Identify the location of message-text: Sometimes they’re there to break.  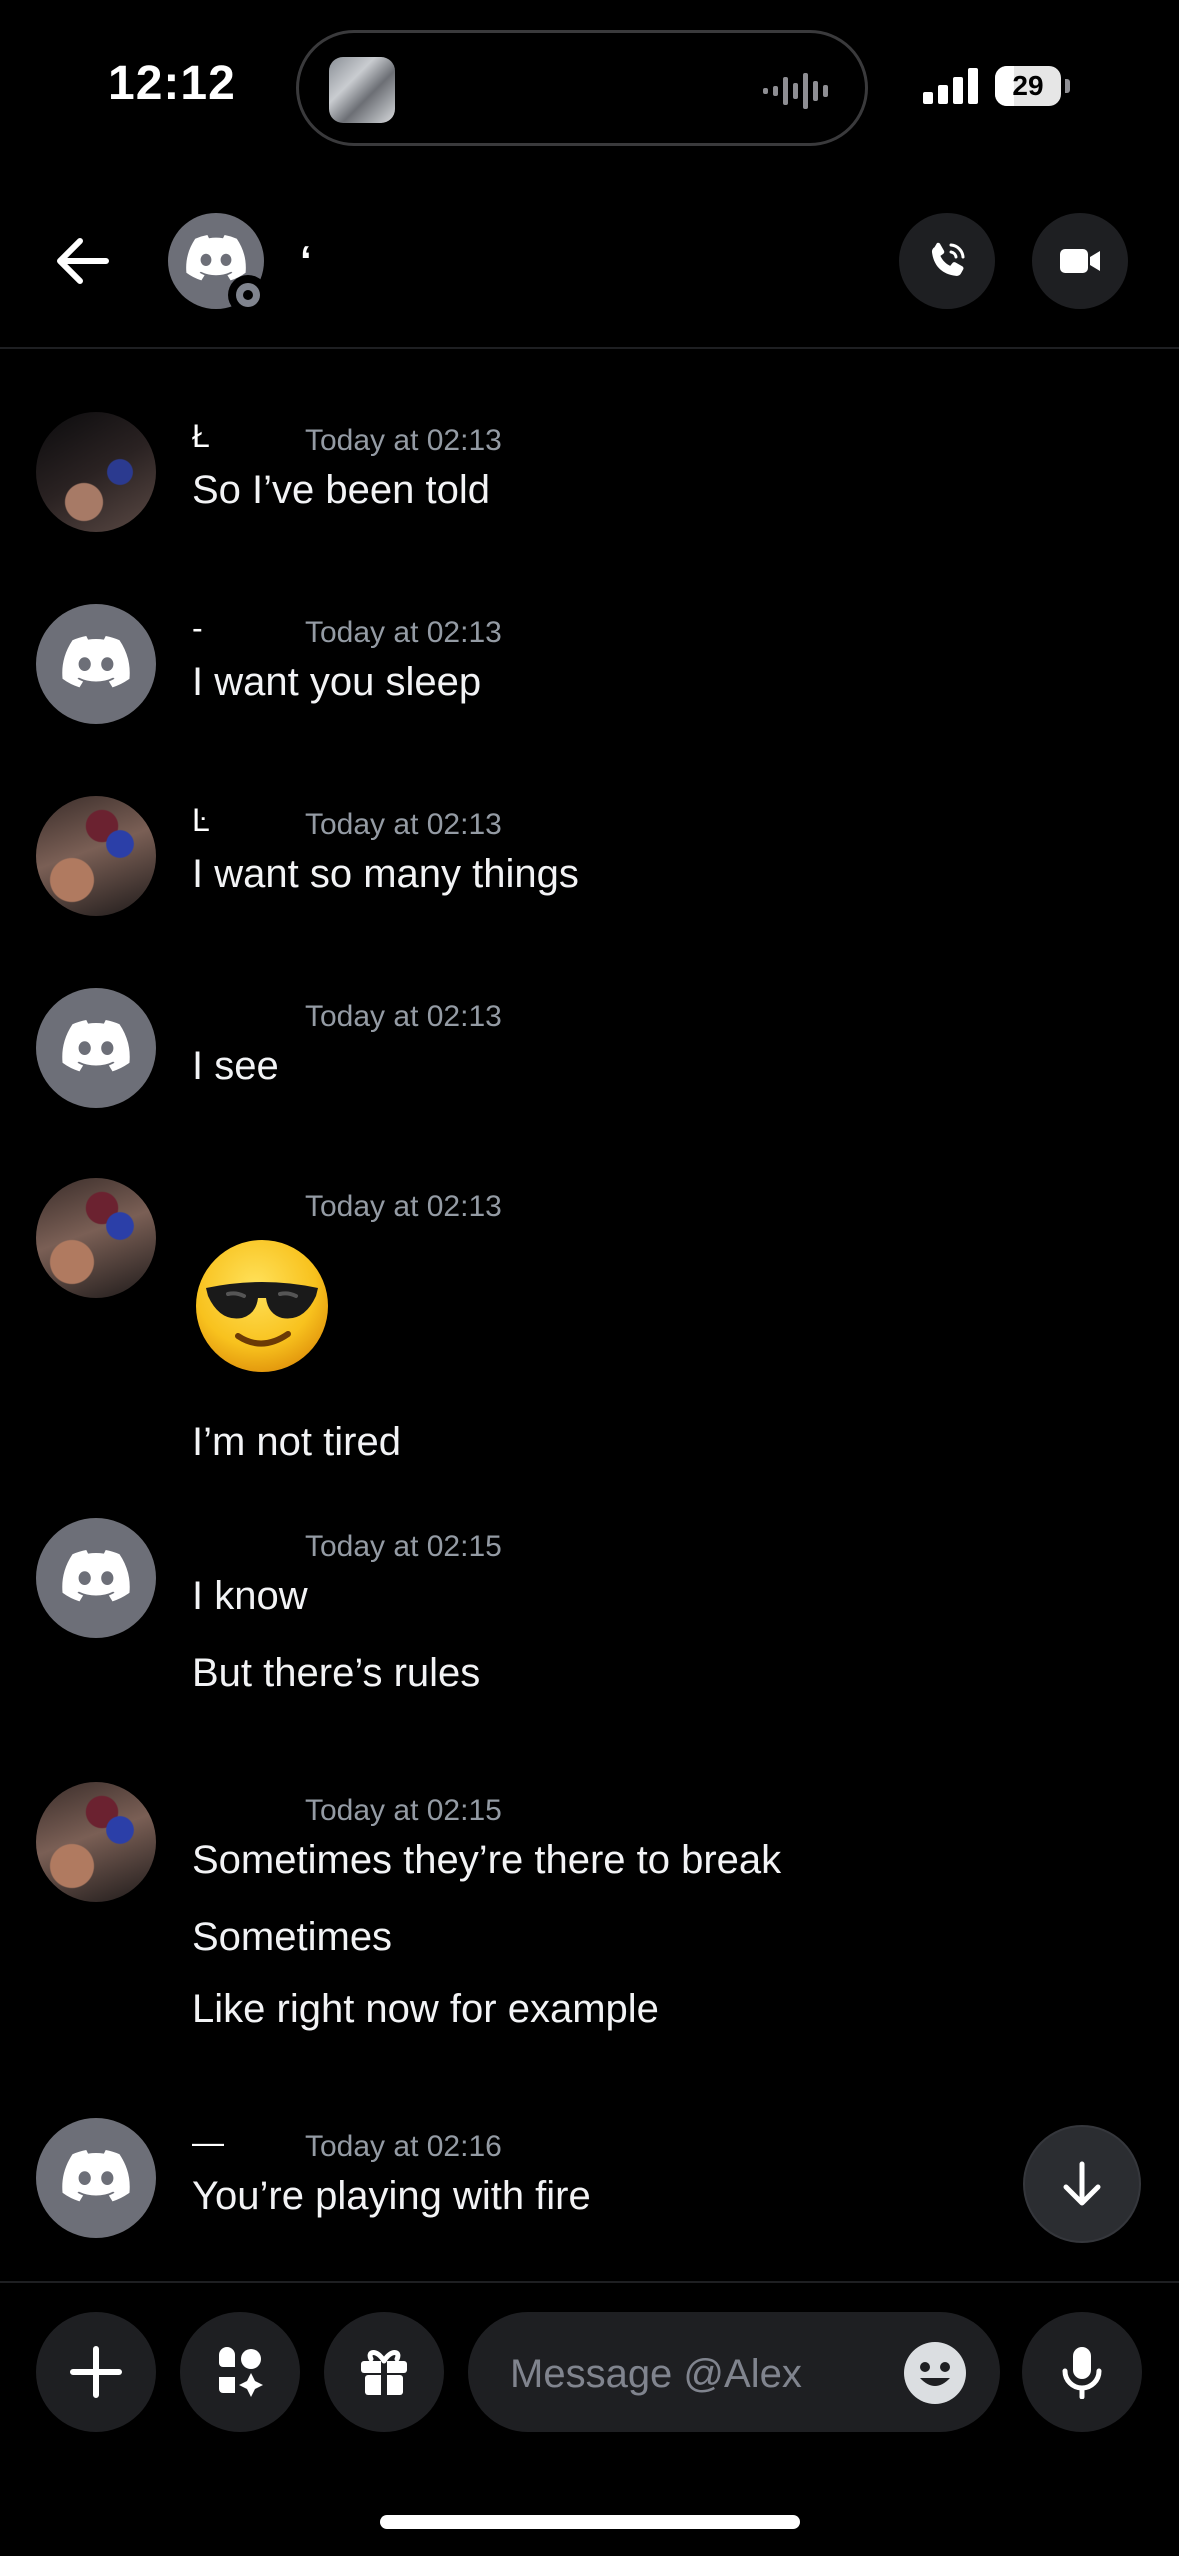
(486, 1860).